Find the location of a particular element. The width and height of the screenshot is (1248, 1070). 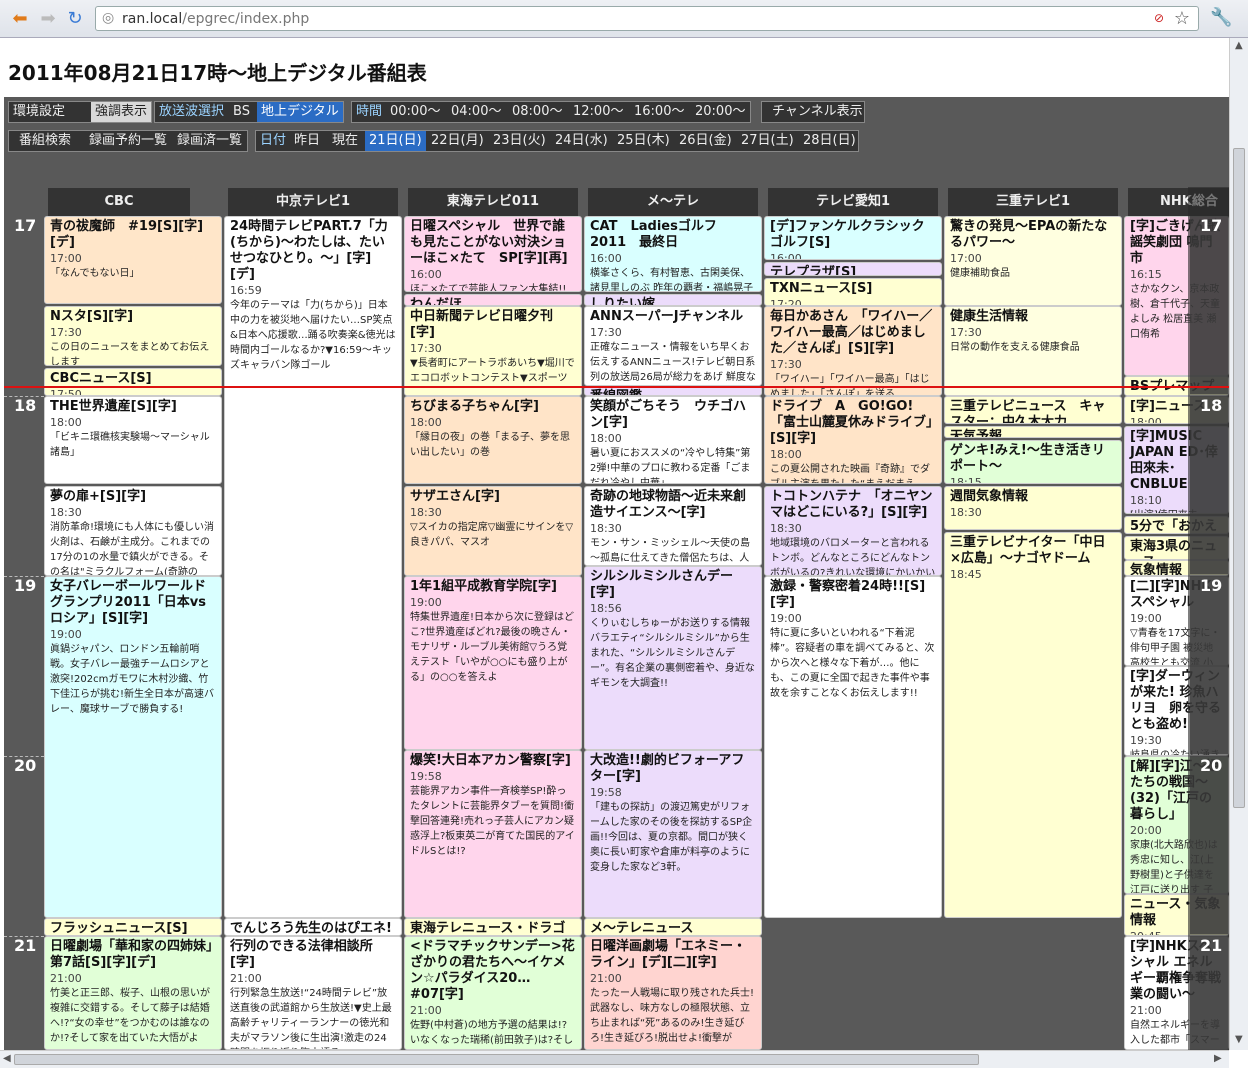

recorded-button: 録画済一覧 is located at coordinates (209, 141).